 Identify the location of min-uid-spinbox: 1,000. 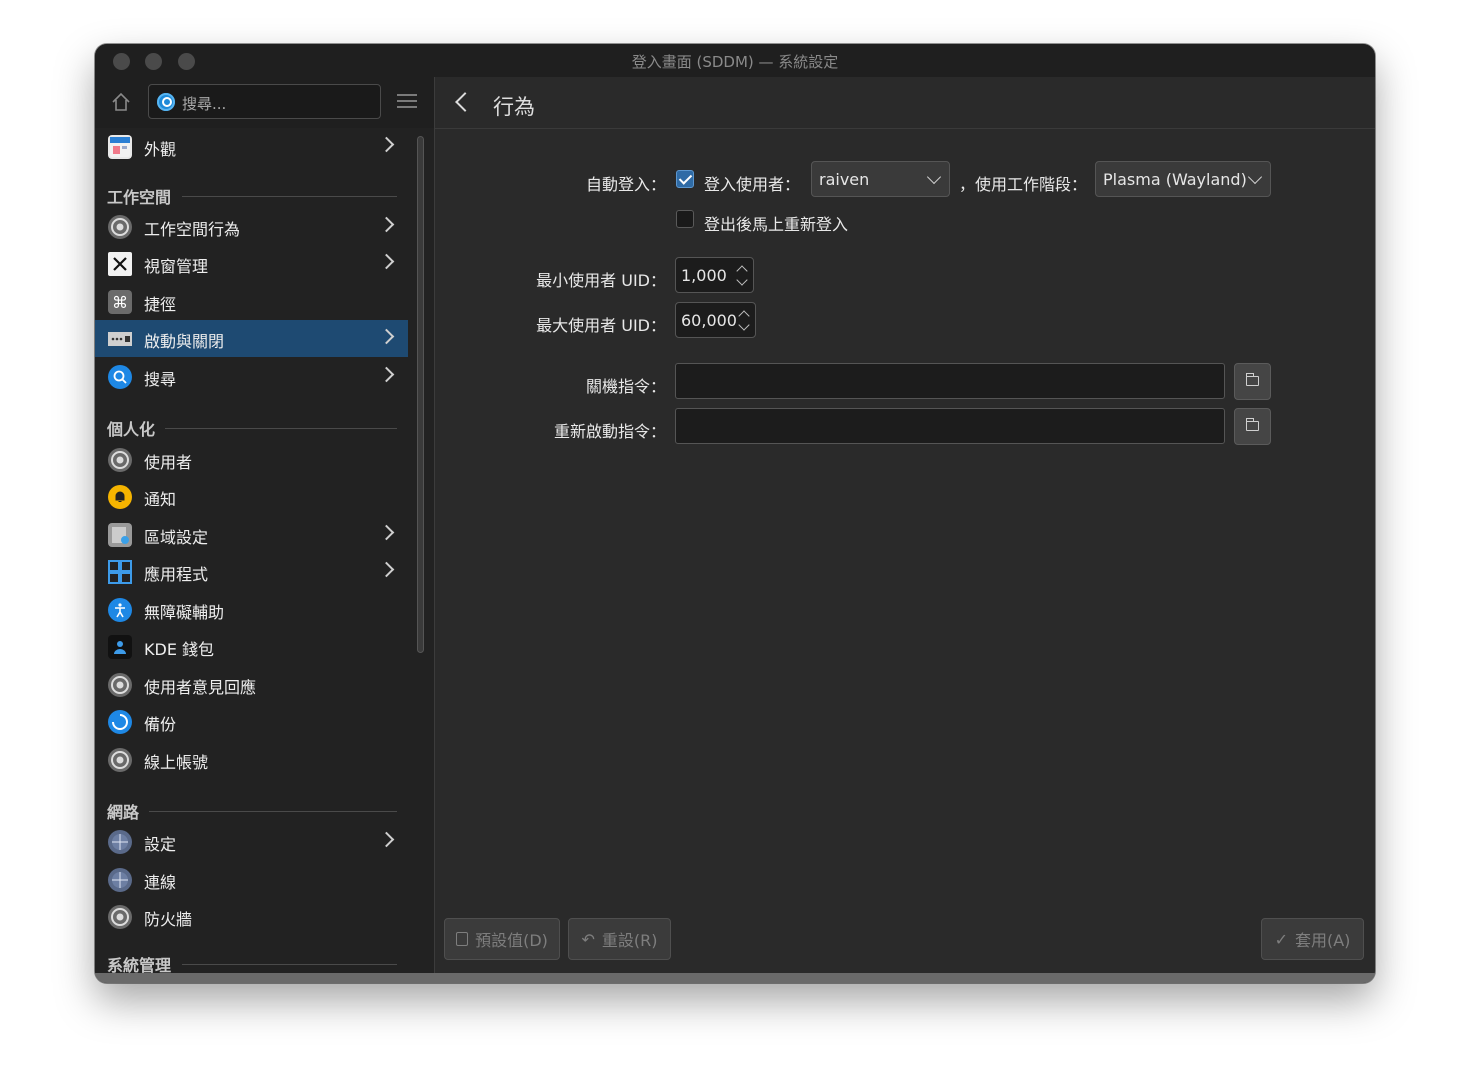
(714, 275).